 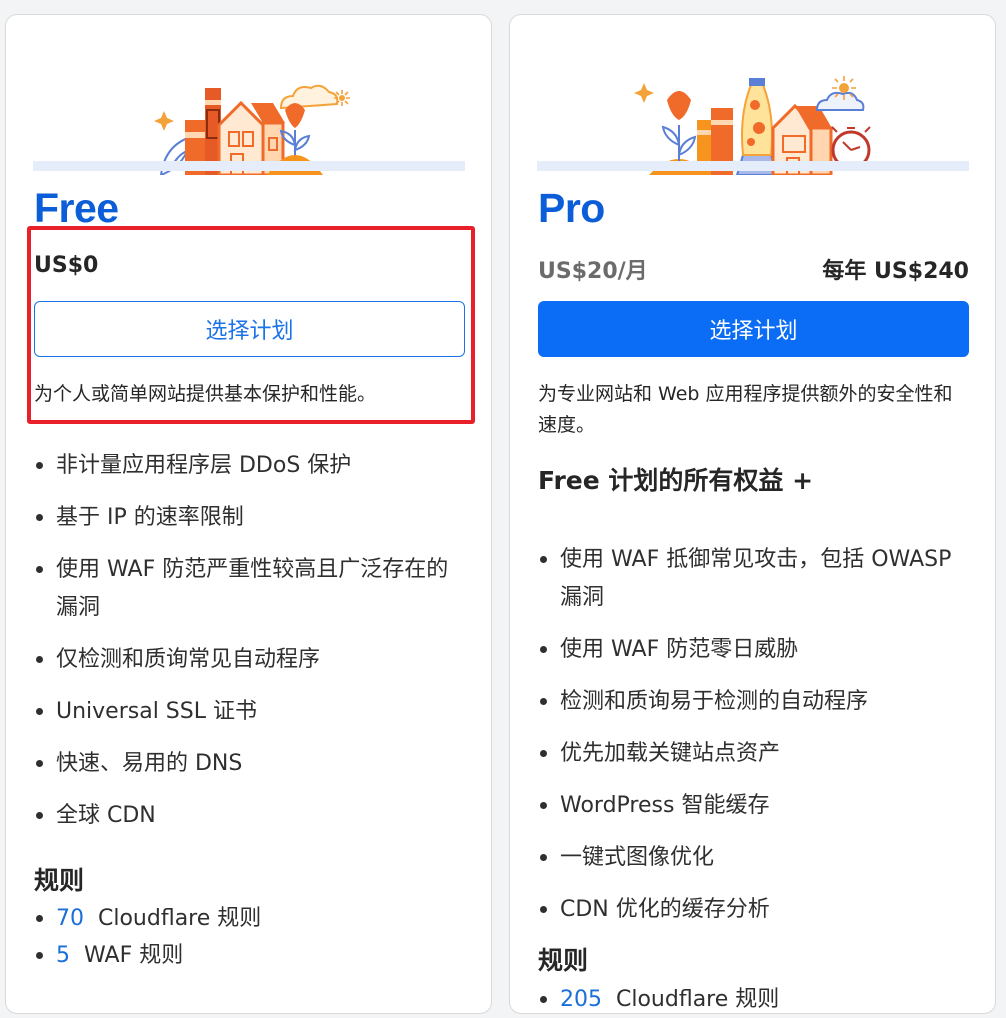 What do you see at coordinates (754, 910) in the screenshot?
I see `feature-item: CDN 优化的缓存分析` at bounding box center [754, 910].